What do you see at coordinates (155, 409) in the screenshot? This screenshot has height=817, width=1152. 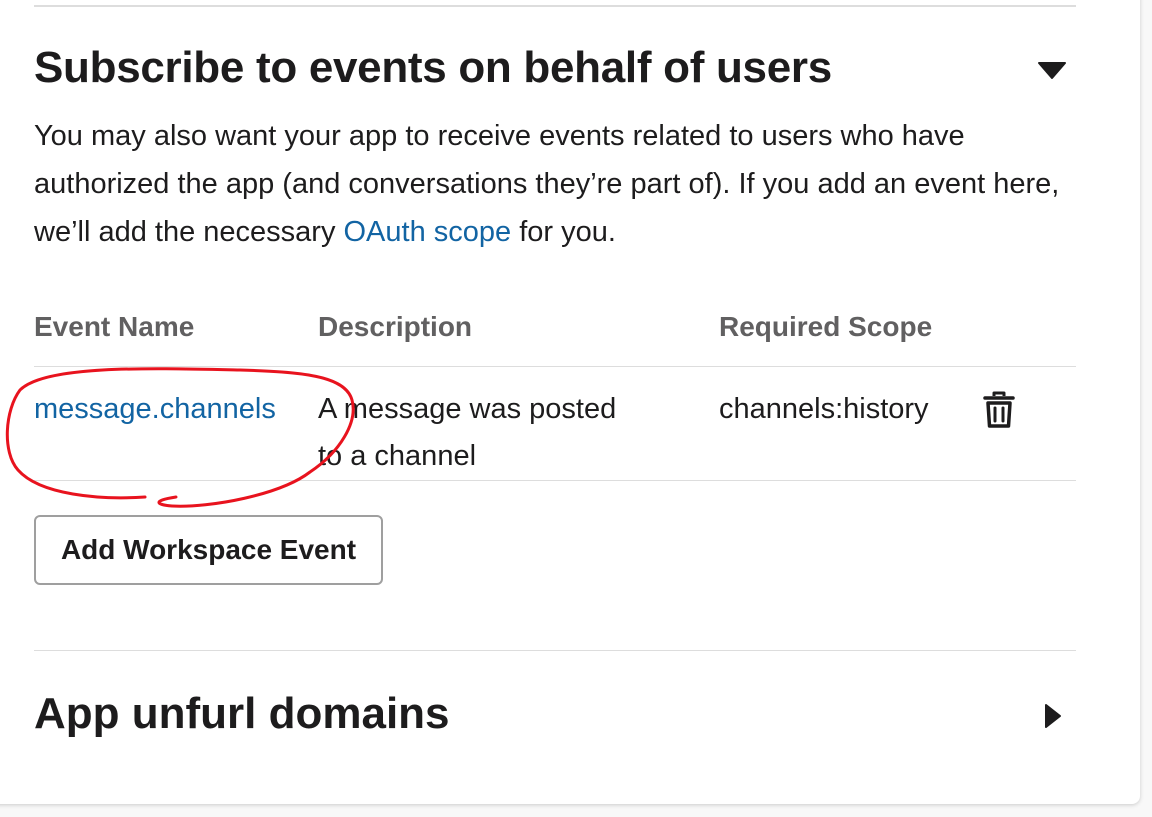 I see `event-name-link: message.channels` at bounding box center [155, 409].